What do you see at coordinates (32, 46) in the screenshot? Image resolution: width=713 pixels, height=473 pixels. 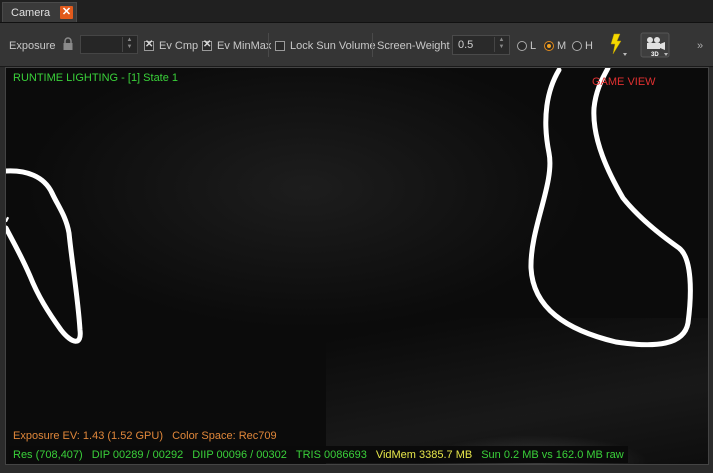 I see `exposure-label: Exposure` at bounding box center [32, 46].